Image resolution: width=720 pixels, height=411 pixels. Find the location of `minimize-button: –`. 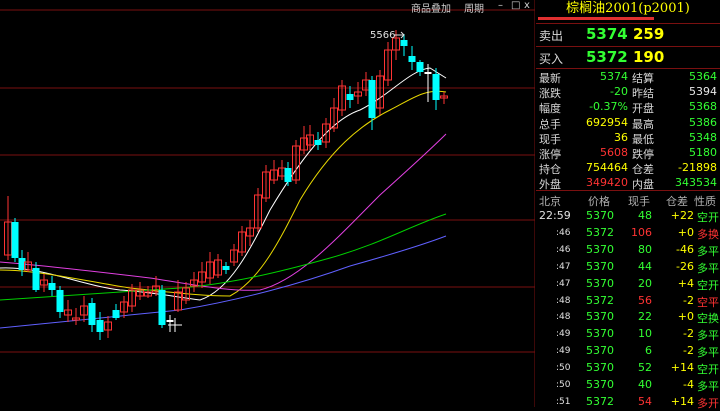

minimize-button: – is located at coordinates (500, 5).